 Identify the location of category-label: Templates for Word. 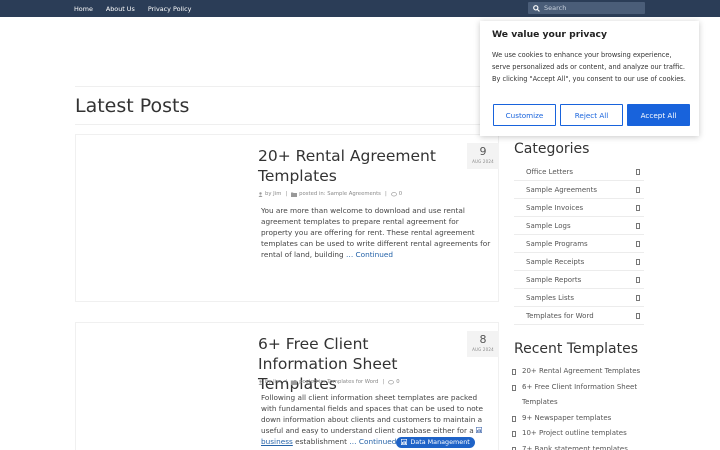
(560, 315).